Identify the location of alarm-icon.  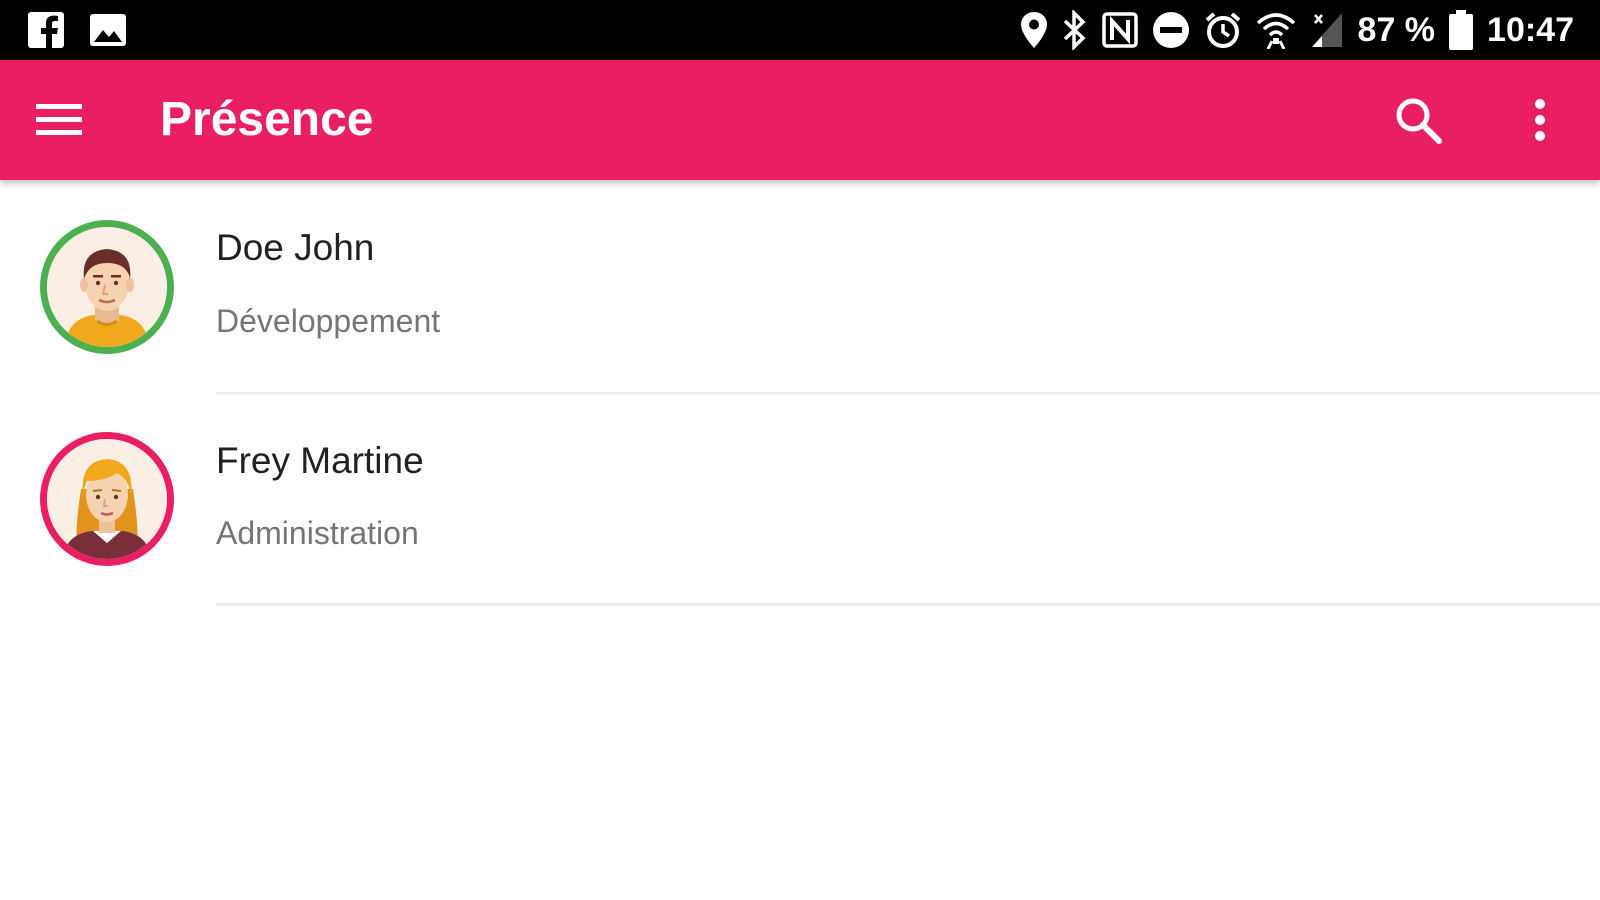
(1223, 30).